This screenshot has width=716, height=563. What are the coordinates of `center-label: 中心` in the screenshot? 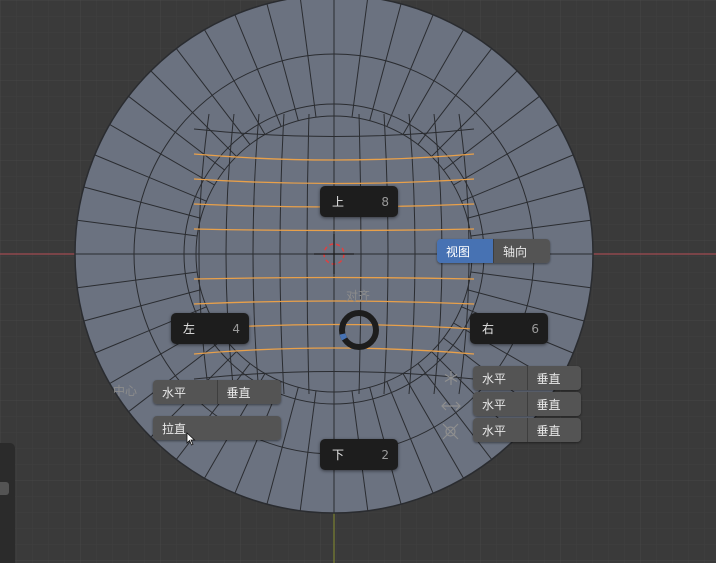 It's located at (125, 391).